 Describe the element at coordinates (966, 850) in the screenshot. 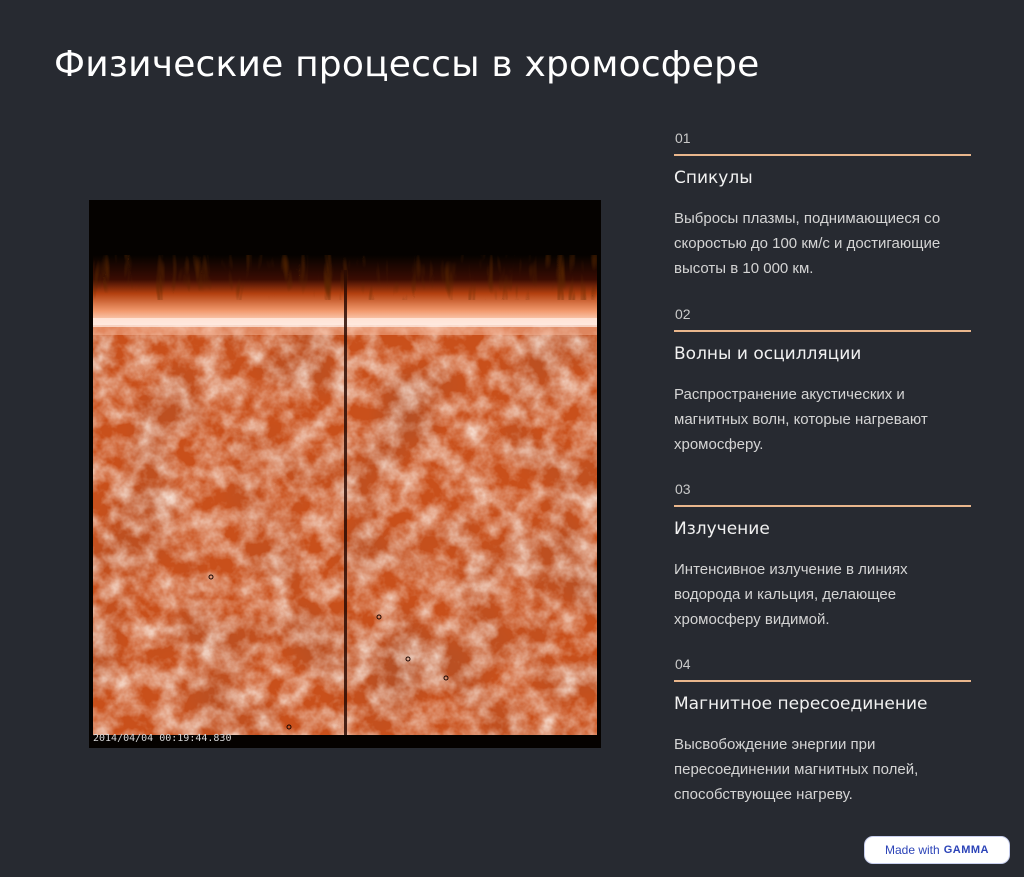

I see `gamma-logo: GAMMA` at that location.